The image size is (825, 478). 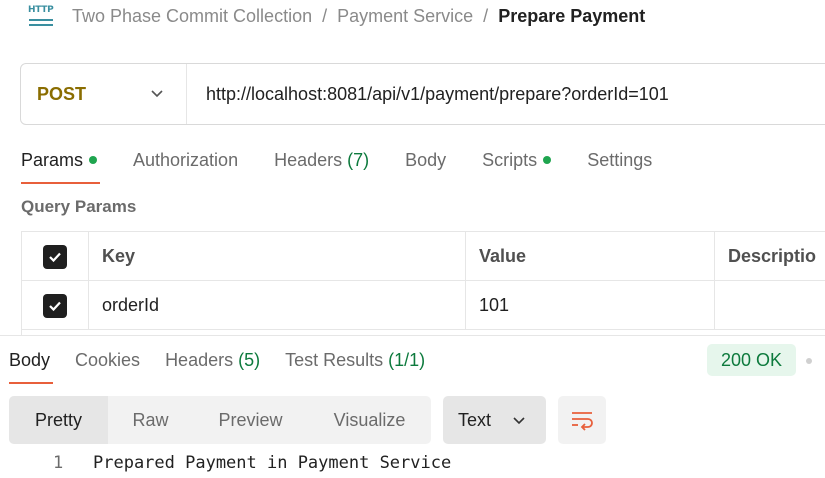 What do you see at coordinates (571, 16) in the screenshot?
I see `breadcrumb-request: Prepare Payment` at bounding box center [571, 16].